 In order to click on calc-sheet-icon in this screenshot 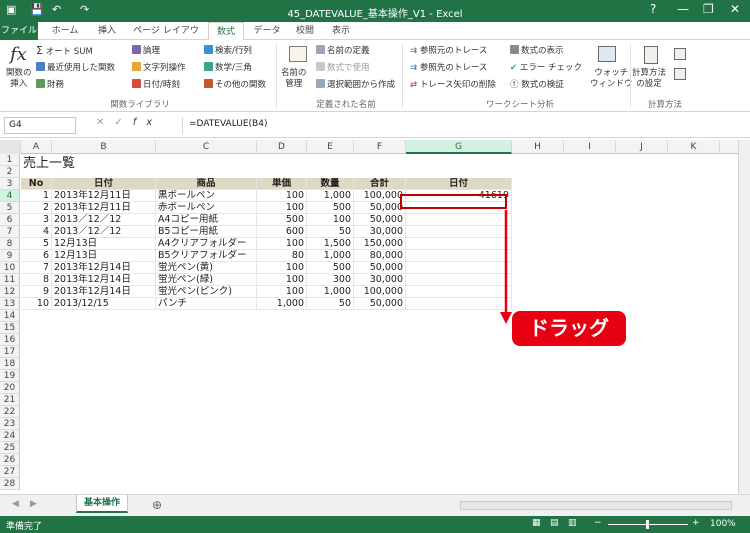, I will do `click(680, 74)`.